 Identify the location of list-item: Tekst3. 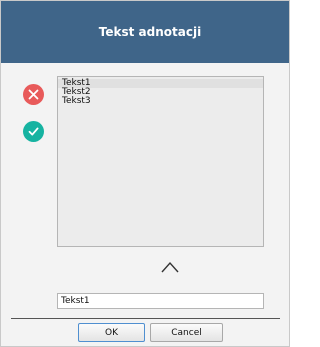
(160, 101).